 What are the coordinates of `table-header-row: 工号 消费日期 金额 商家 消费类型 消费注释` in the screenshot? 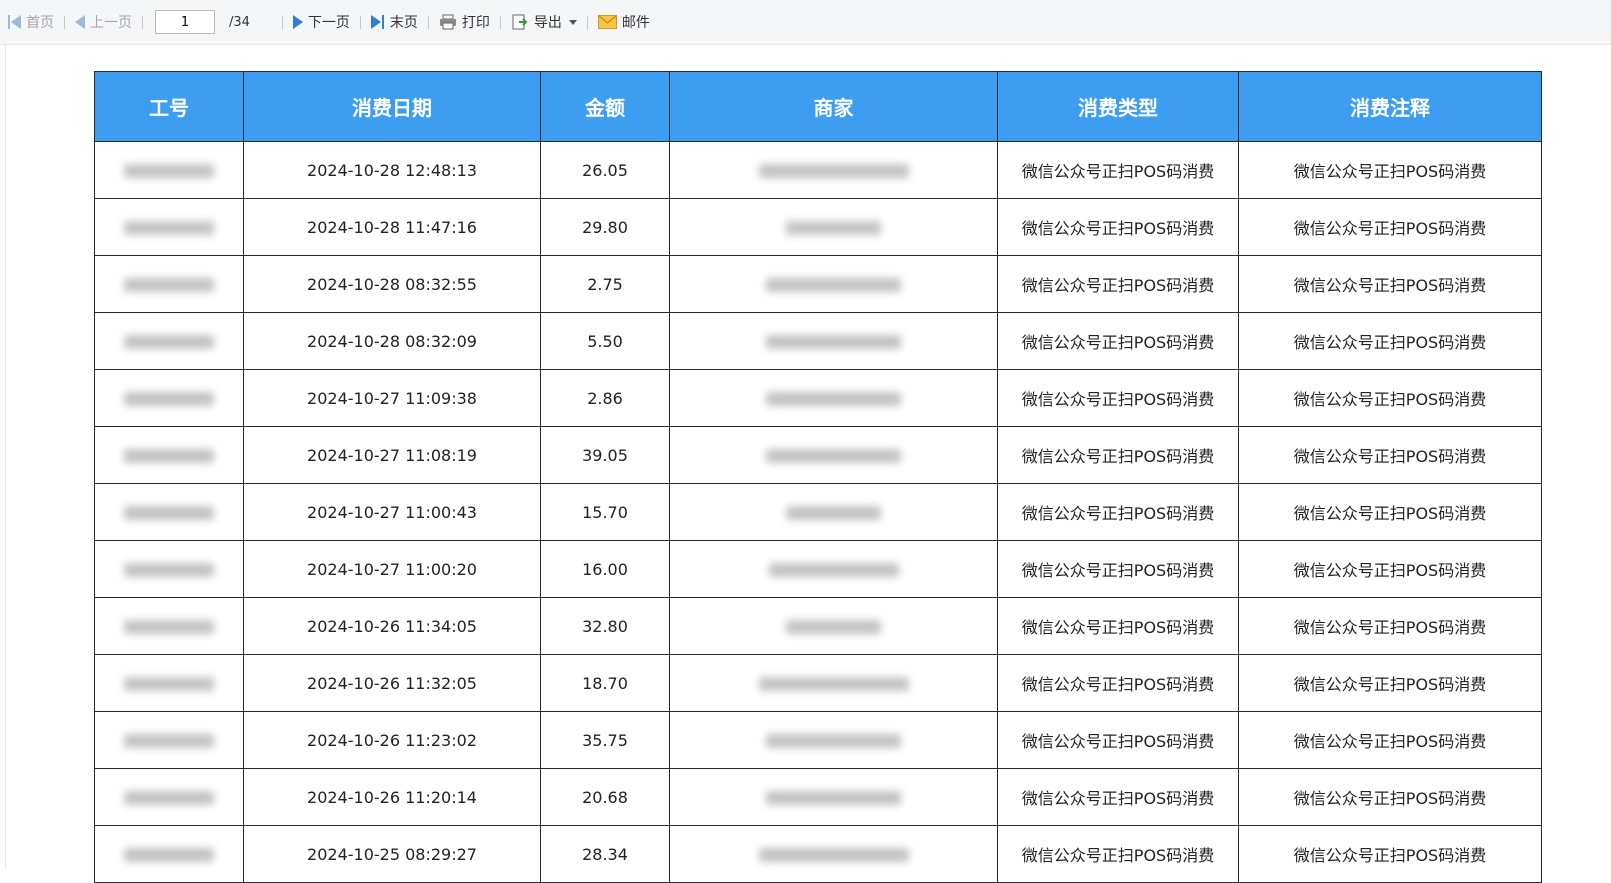 It's located at (818, 106).